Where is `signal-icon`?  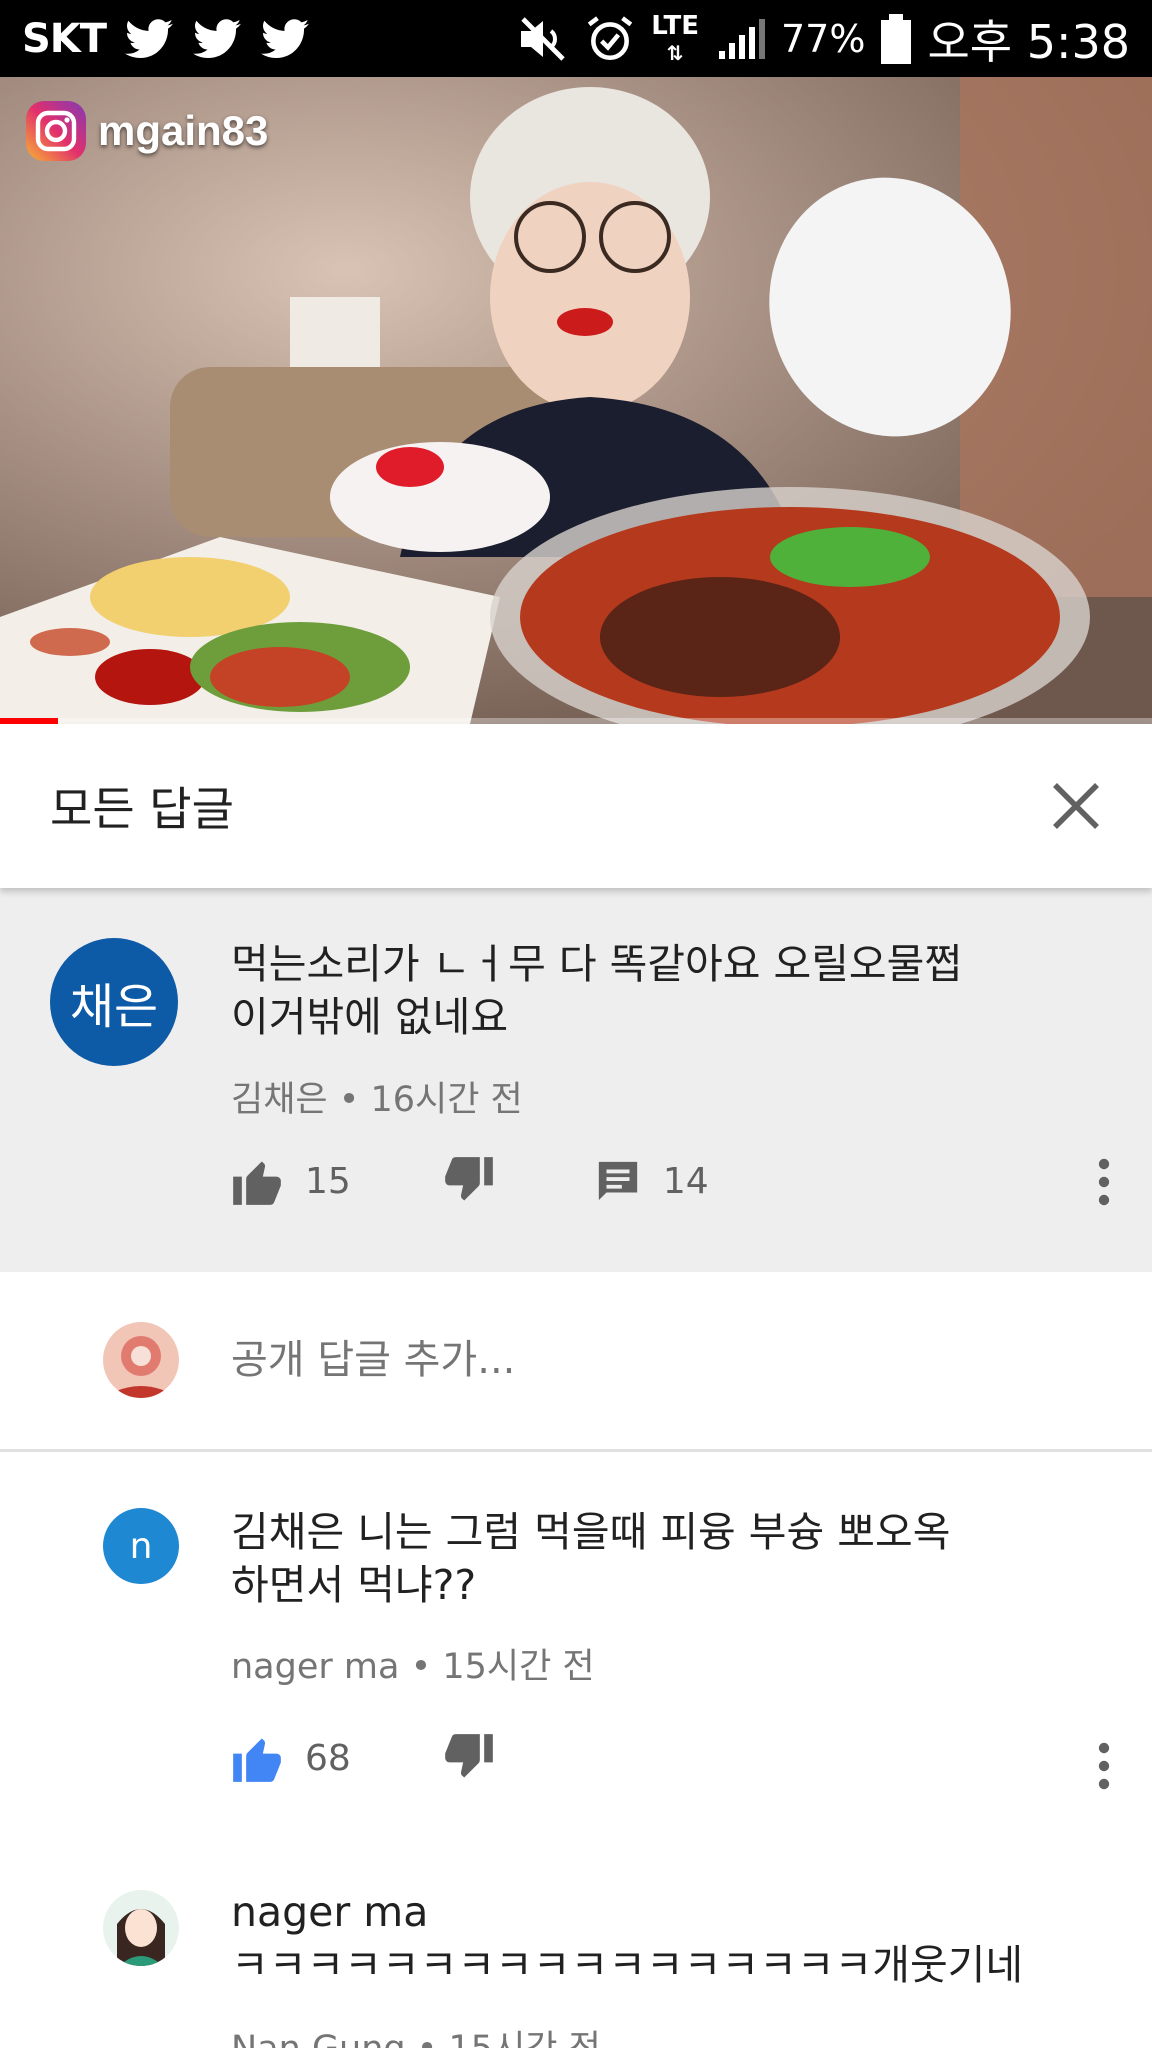 signal-icon is located at coordinates (741, 38).